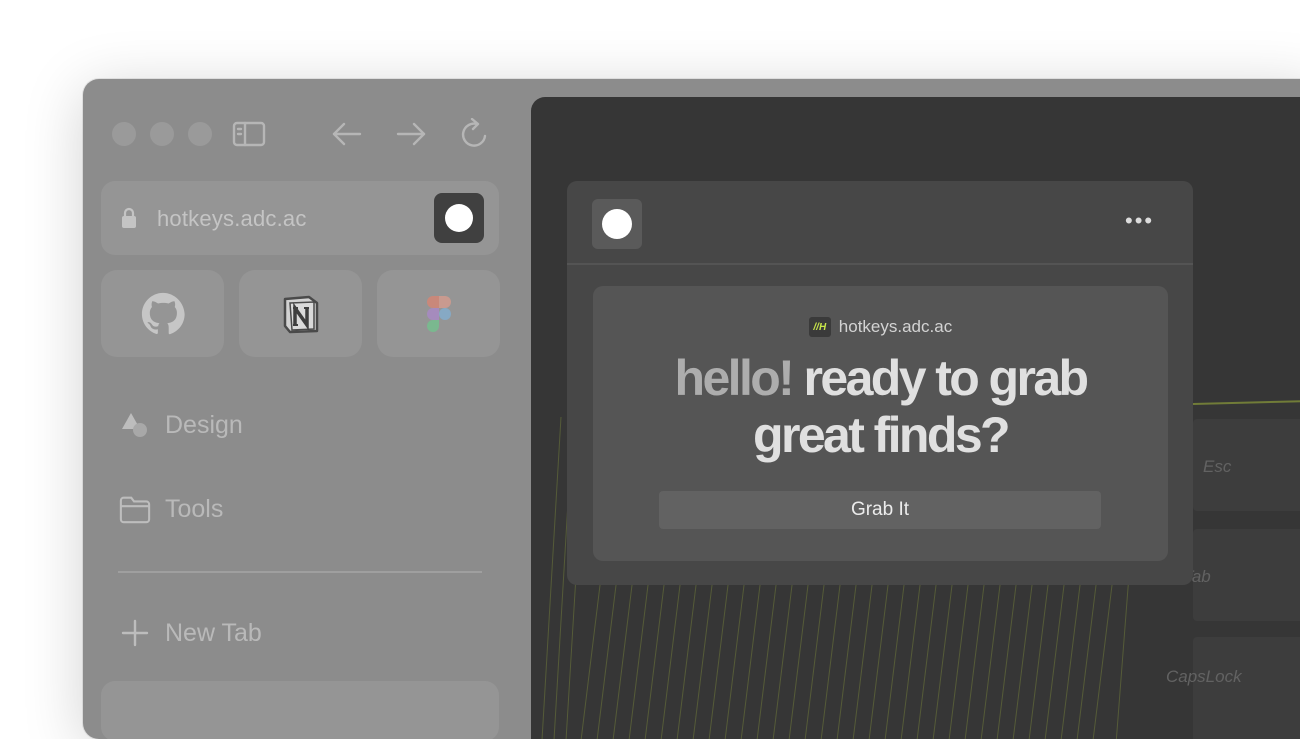  I want to click on favorite-github, so click(162, 313).